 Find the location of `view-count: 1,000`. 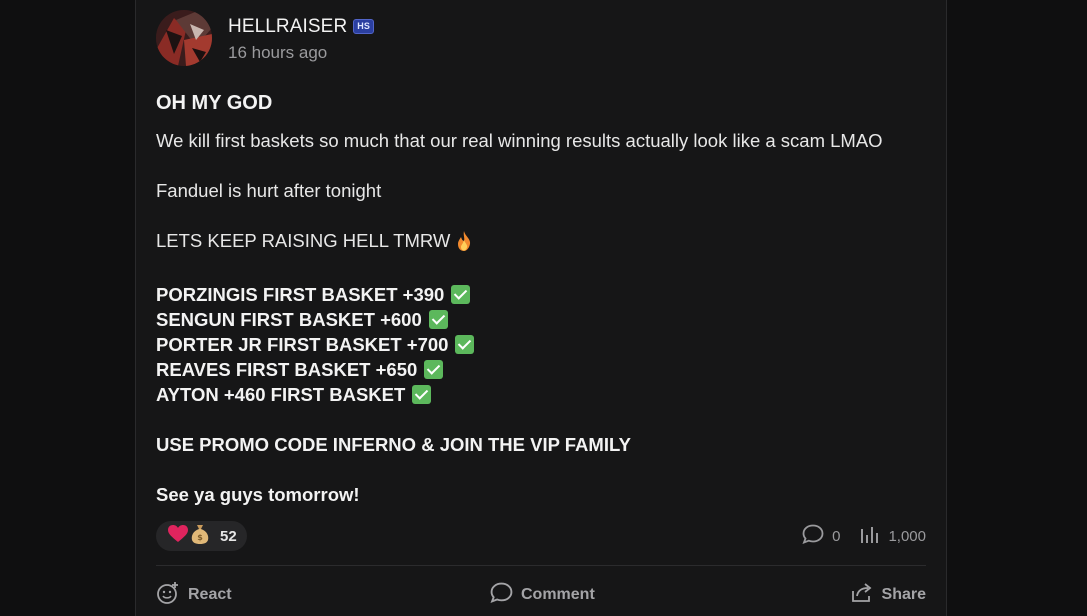

view-count: 1,000 is located at coordinates (893, 536).